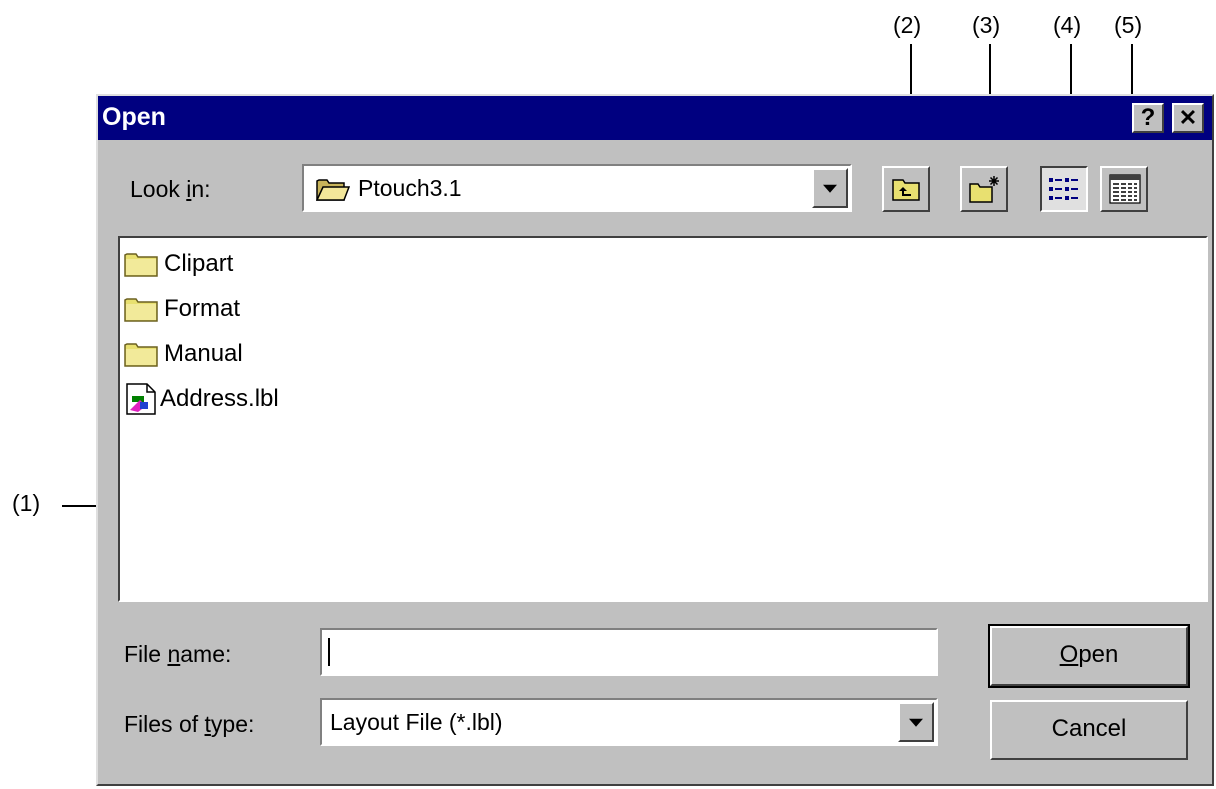  I want to click on help-button: ?, so click(1148, 118).